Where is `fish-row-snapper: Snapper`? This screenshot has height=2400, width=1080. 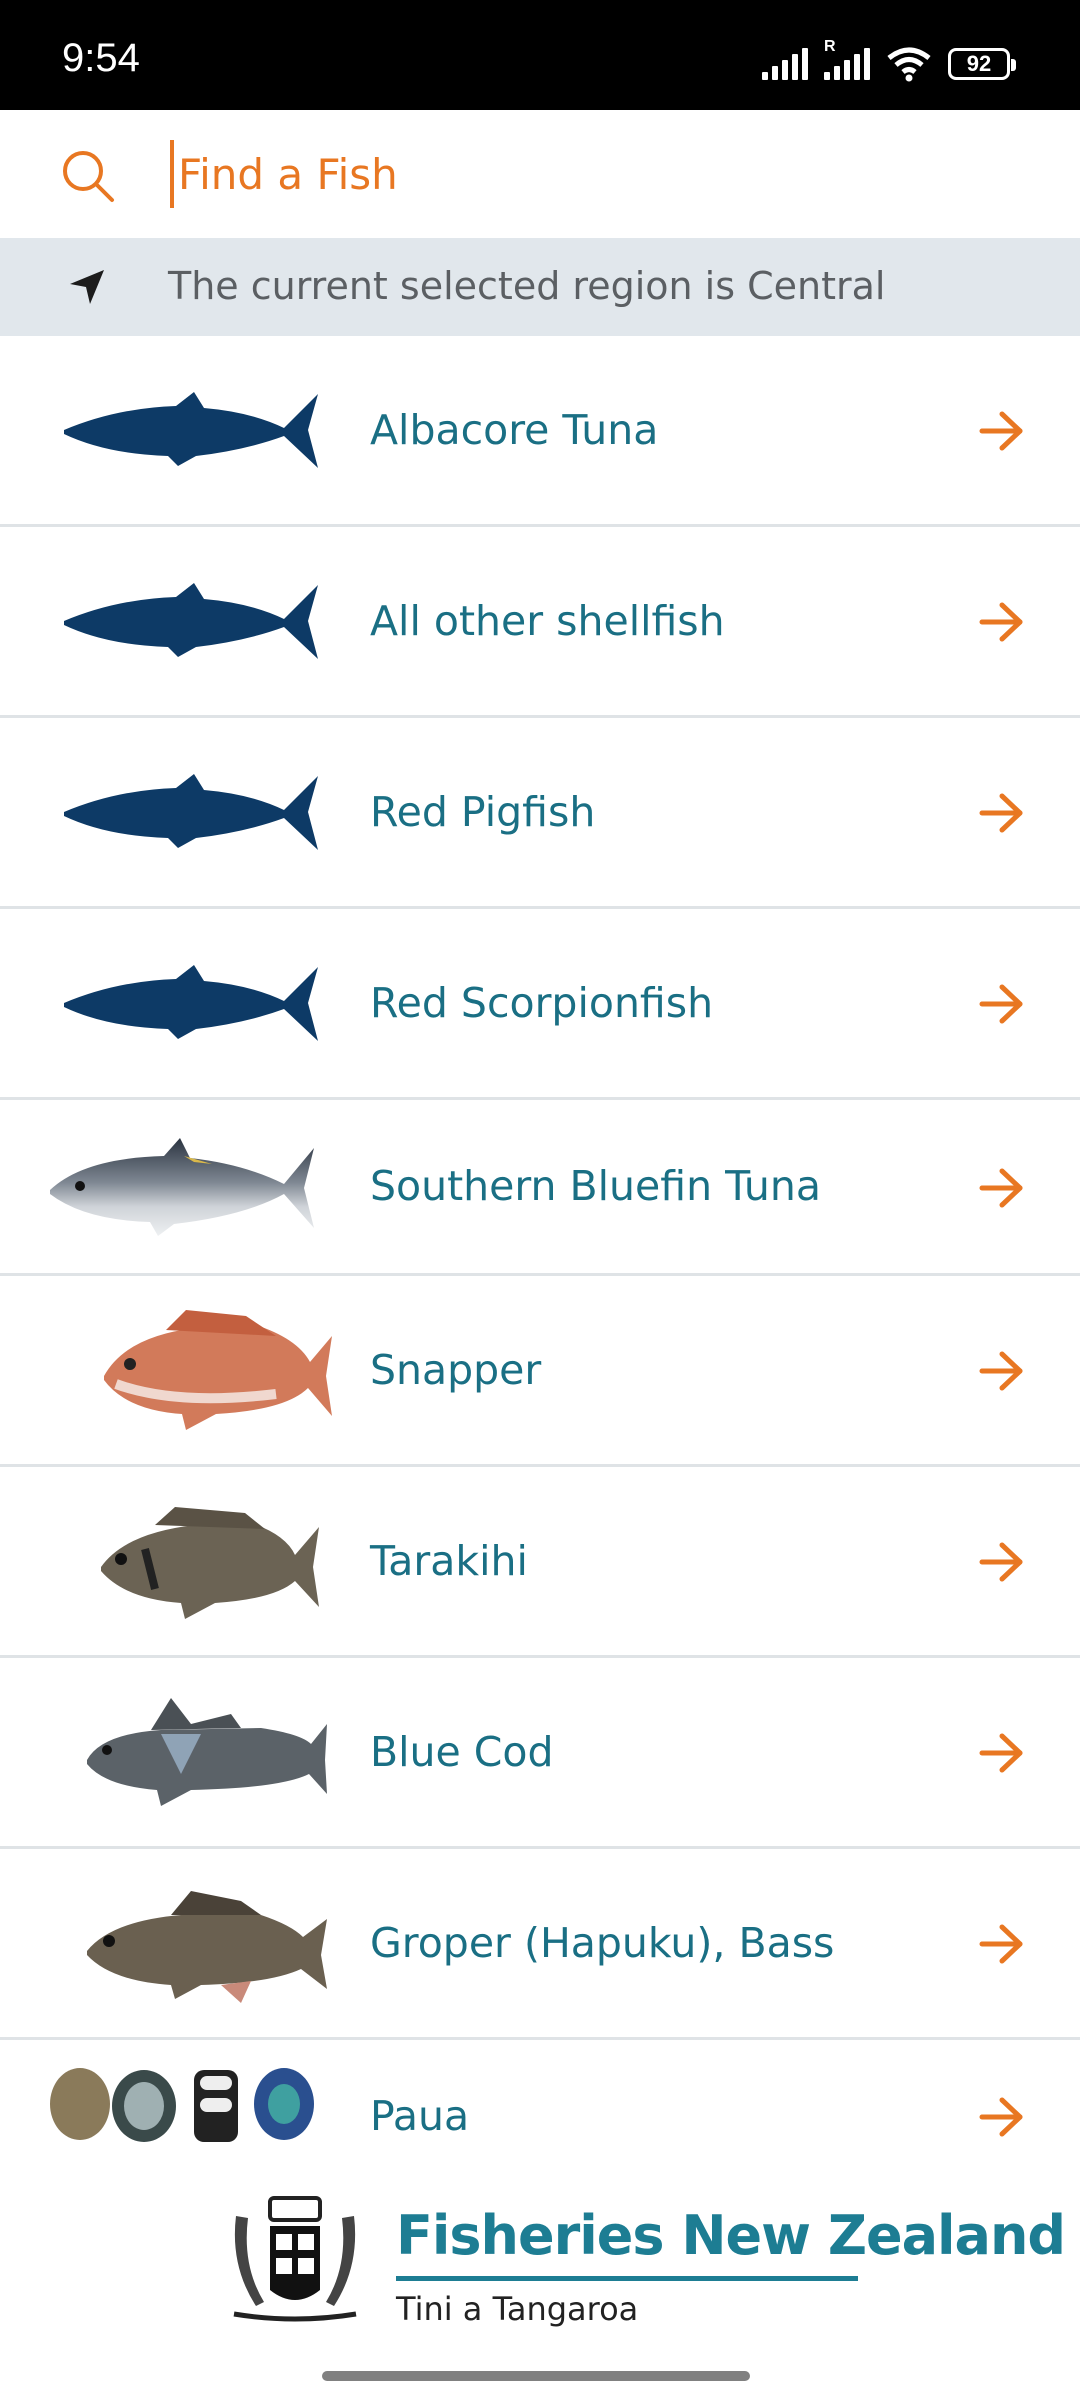 fish-row-snapper: Snapper is located at coordinates (540, 1371).